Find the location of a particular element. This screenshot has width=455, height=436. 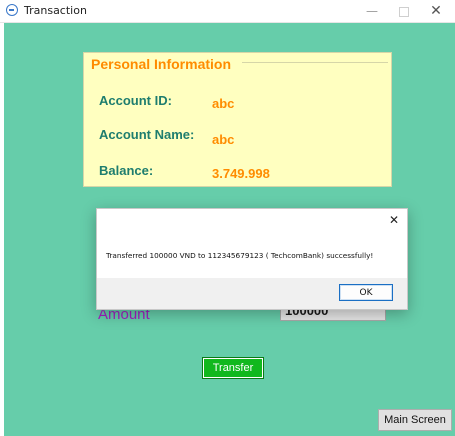

dialog-footer: OK is located at coordinates (252, 293).